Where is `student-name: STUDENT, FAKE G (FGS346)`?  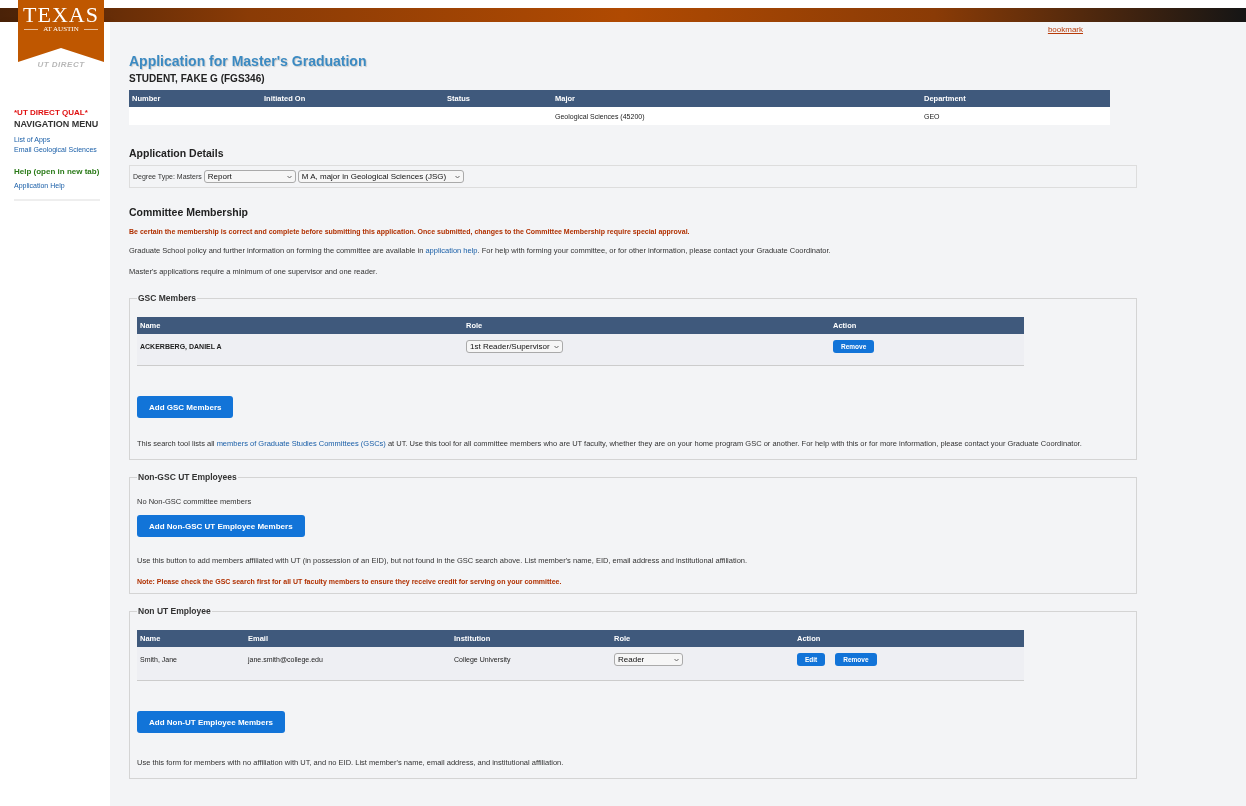
student-name: STUDENT, FAKE G (FGS346) is located at coordinates (197, 78).